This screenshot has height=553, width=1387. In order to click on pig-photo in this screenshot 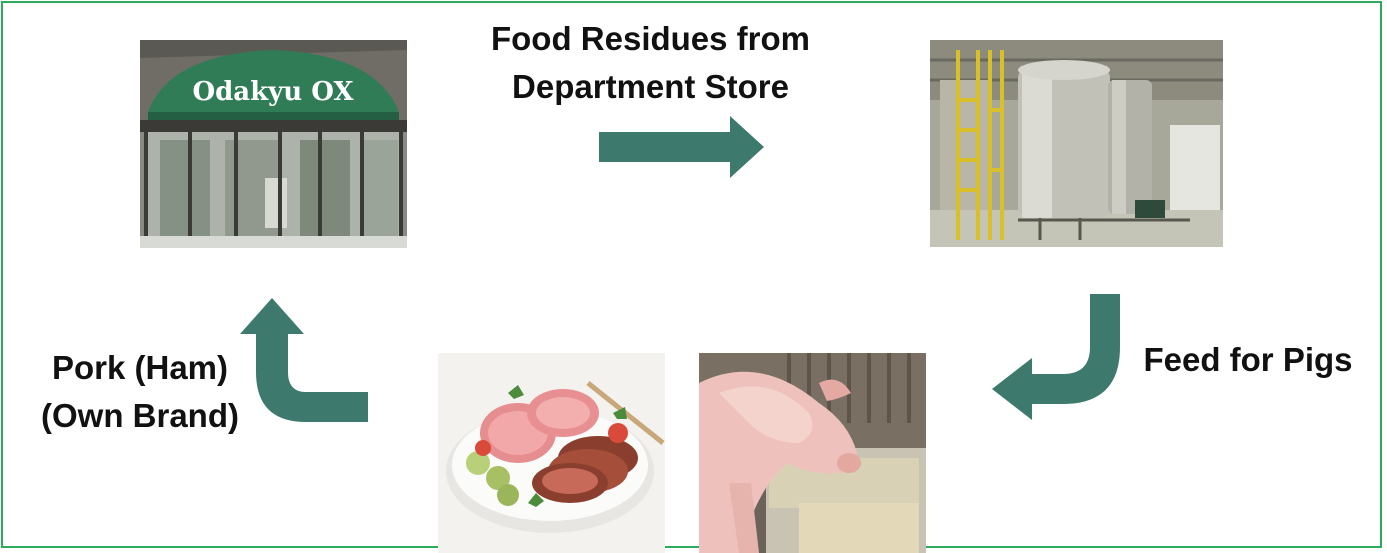, I will do `click(812, 453)`.